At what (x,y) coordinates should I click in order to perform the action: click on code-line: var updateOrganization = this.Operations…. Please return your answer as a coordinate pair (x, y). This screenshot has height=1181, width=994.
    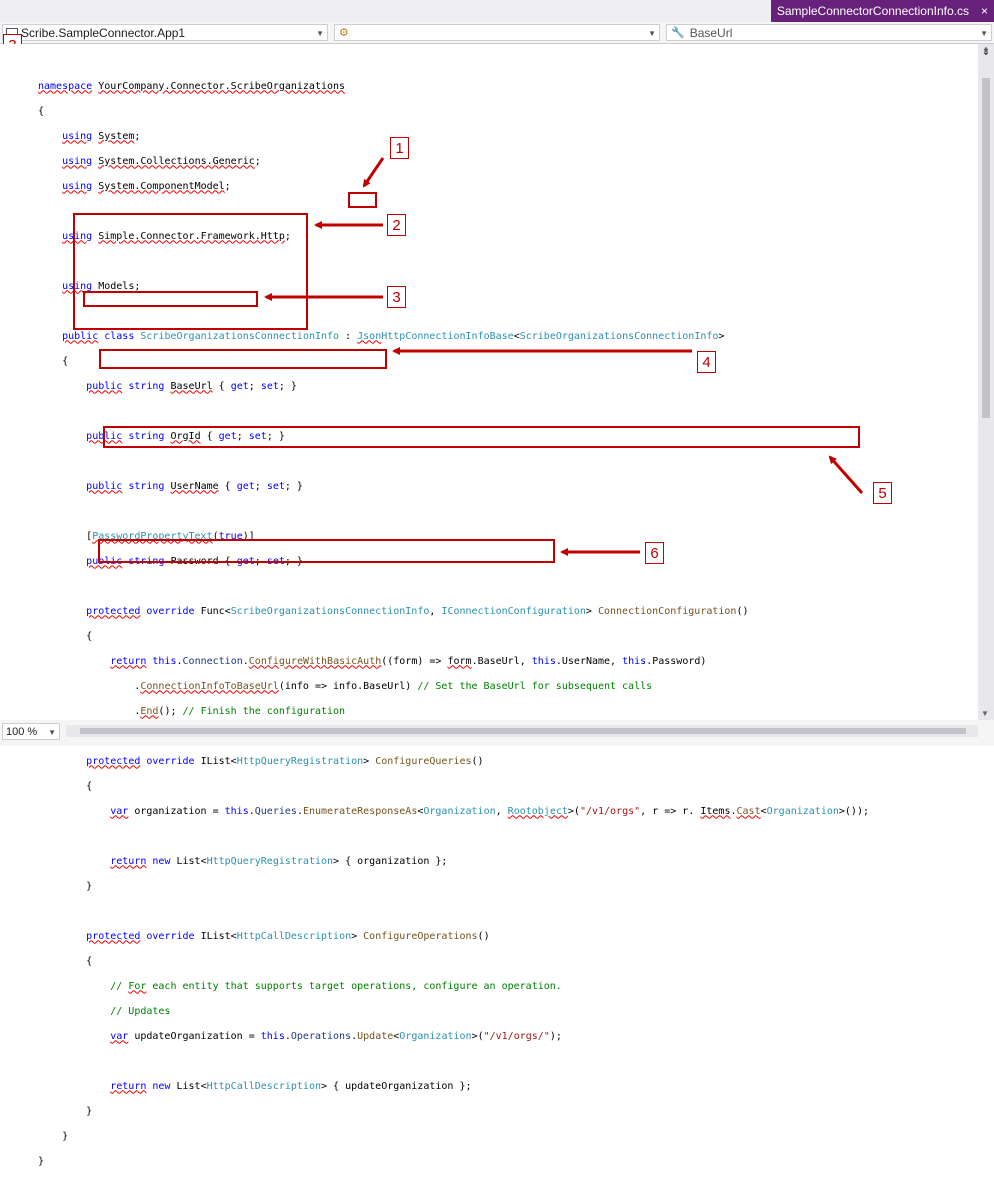
    Looking at the image, I should click on (336, 1036).